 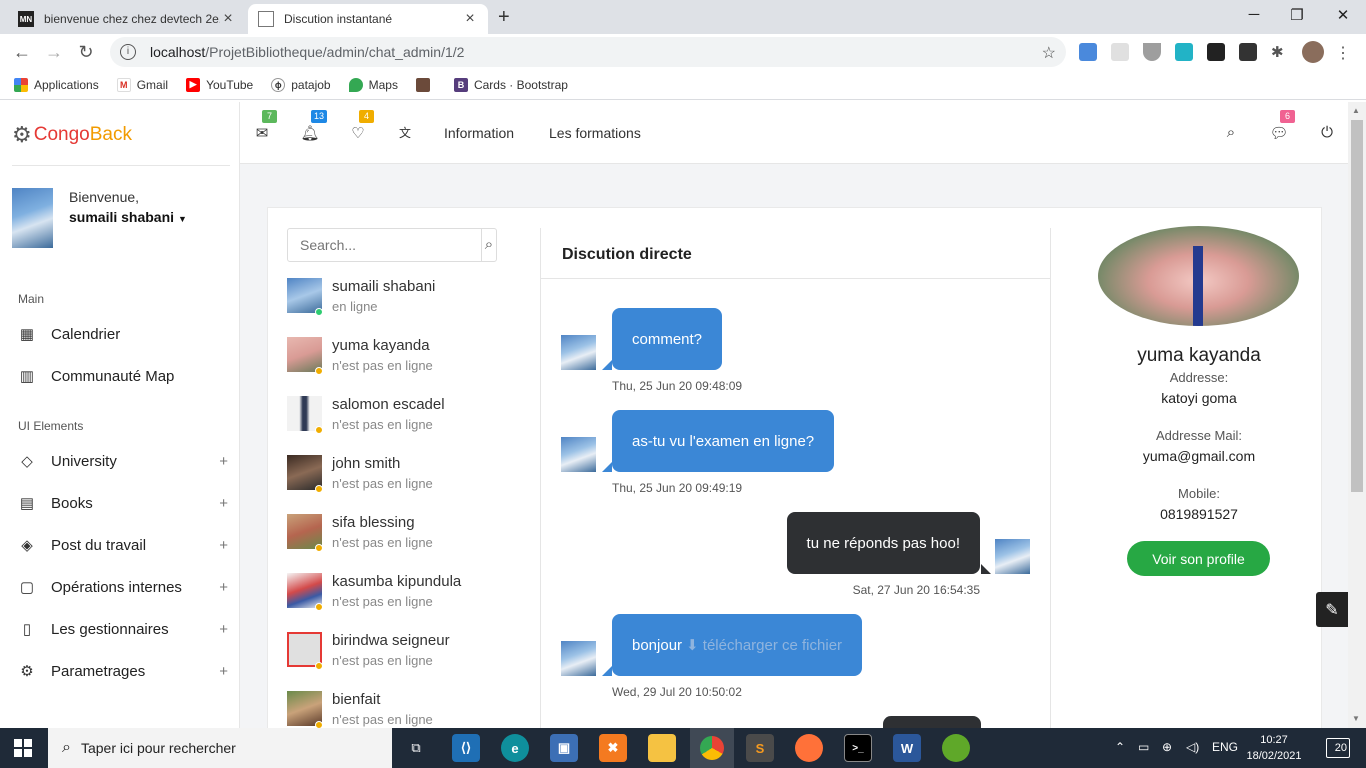 I want to click on notification-center-icon: 20, so click(x=1338, y=748).